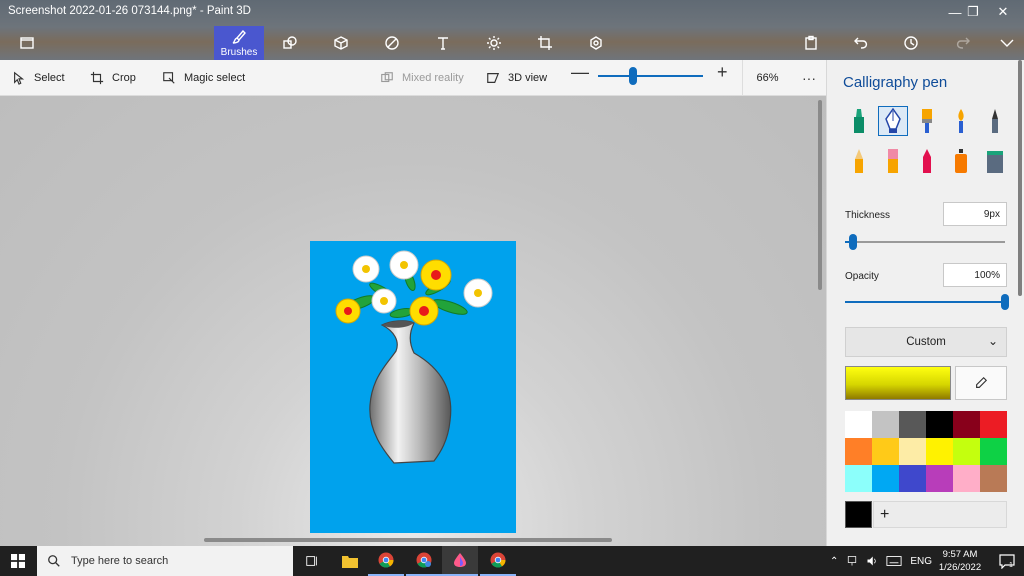 This screenshot has width=1024, height=576. I want to click on brush-eraser, so click(893, 161).